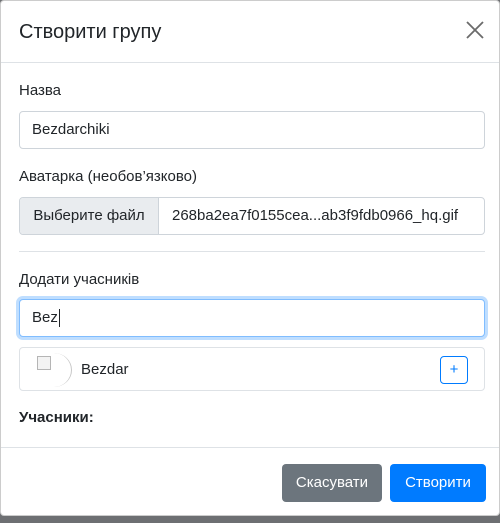 This screenshot has height=523, width=500. Describe the element at coordinates (108, 176) in the screenshot. I see `avatar-label: Аватарка (необов’язково)` at that location.